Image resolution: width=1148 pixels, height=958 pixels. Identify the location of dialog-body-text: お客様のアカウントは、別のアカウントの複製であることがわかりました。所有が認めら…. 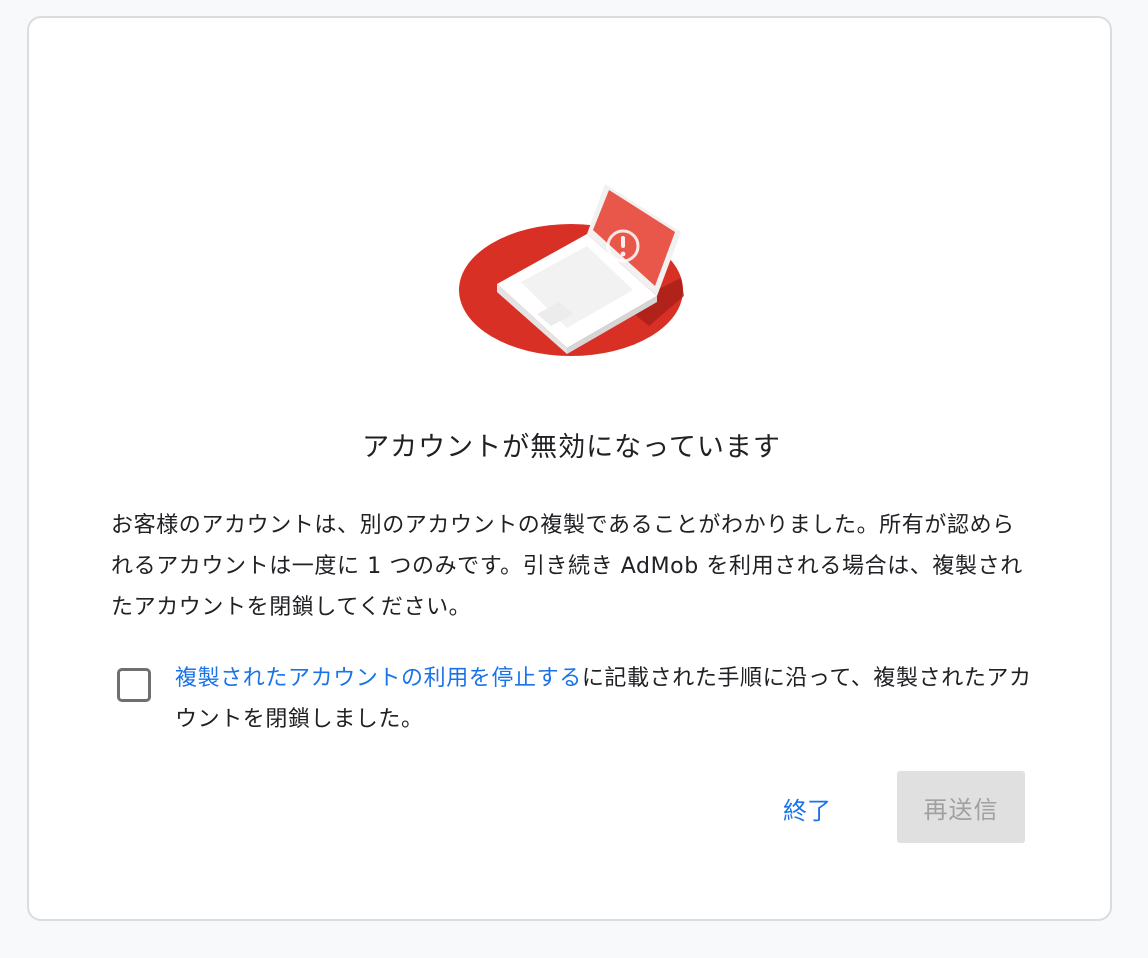
(567, 566).